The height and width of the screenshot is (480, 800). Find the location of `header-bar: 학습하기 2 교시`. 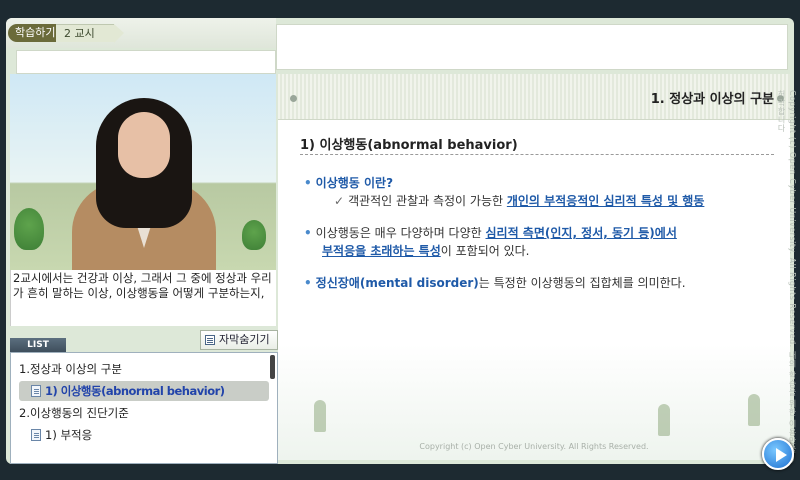

header-bar: 학습하기 2 교시 is located at coordinates (141, 33).